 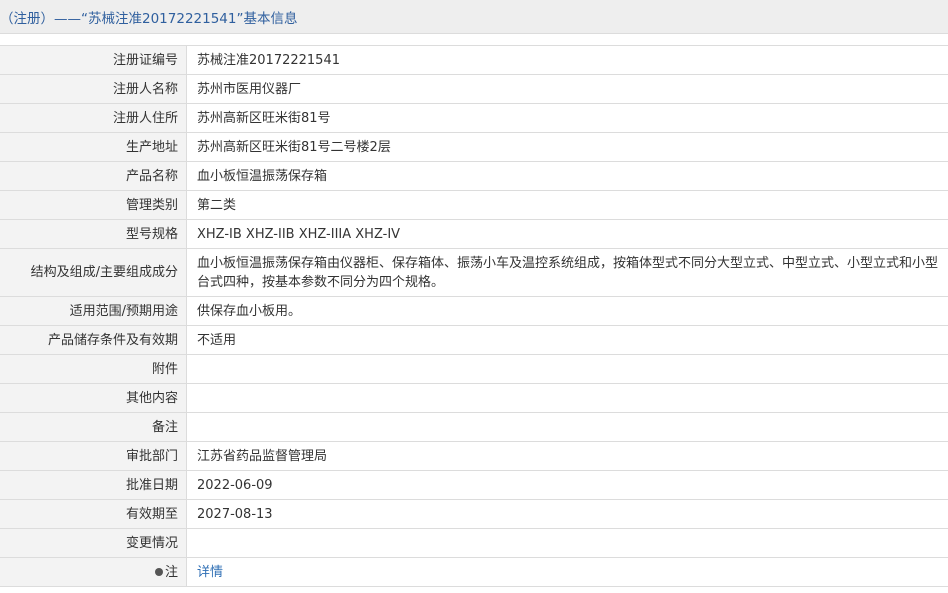 I want to click on page-title-bar: （注册）——“苏械注准20172221541”基本信息, so click(x=474, y=17).